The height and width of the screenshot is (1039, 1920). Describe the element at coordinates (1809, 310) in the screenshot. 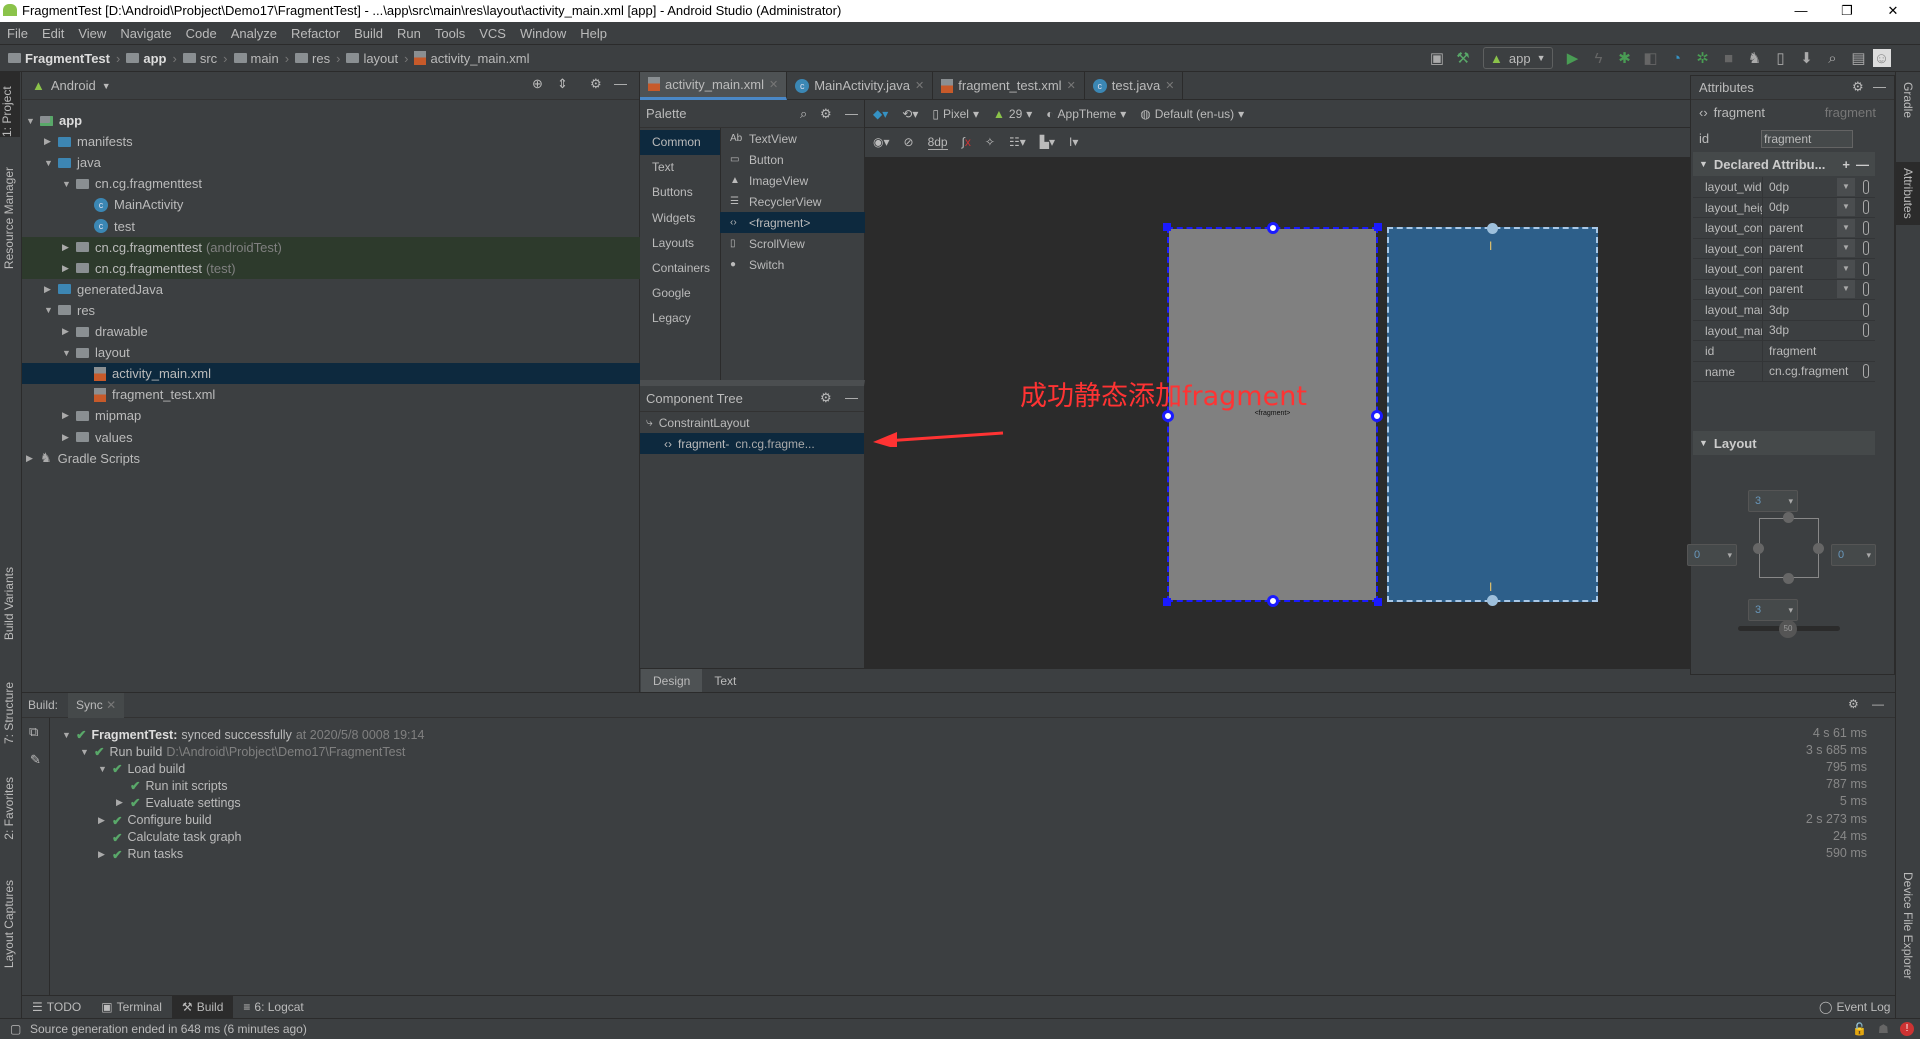

I see `attribute-value: 3dp` at that location.